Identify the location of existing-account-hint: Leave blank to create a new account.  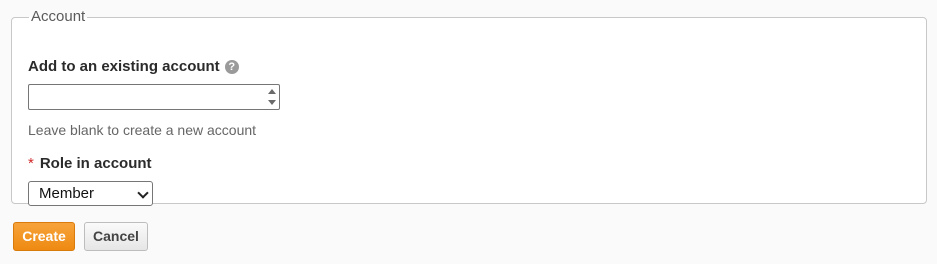
(142, 130).